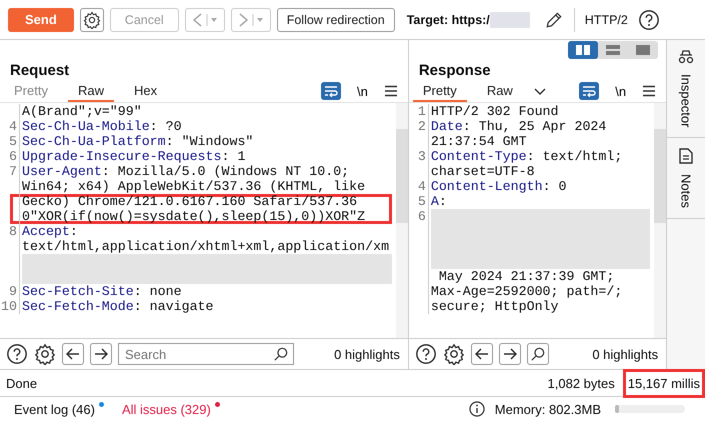 The width and height of the screenshot is (705, 421). I want to click on code-line: secure; HttpOnly, so click(494, 306).